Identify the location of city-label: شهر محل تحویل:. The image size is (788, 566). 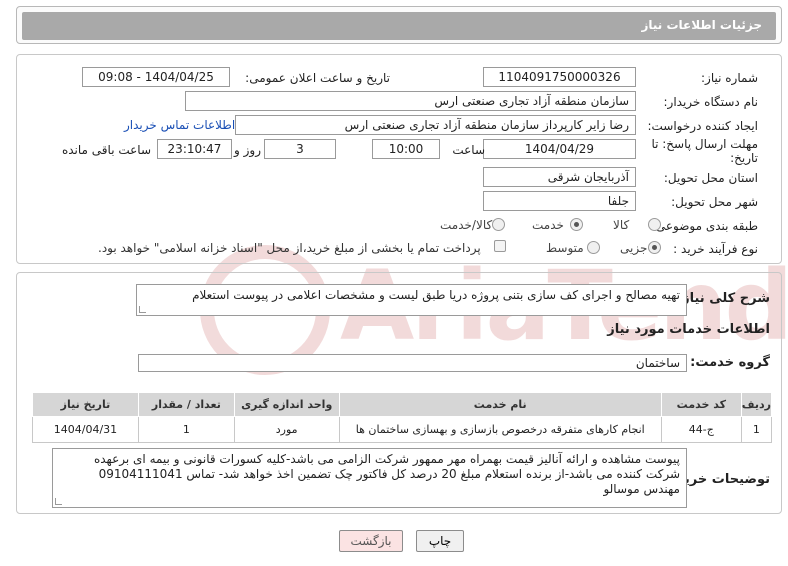
(714, 202).